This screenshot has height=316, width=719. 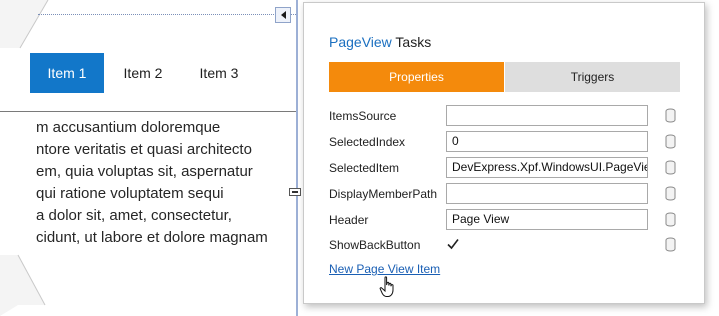 What do you see at coordinates (547, 167) in the screenshot?
I see `selected-item-field: DevExpress.Xpf.WindowsUI.PageView` at bounding box center [547, 167].